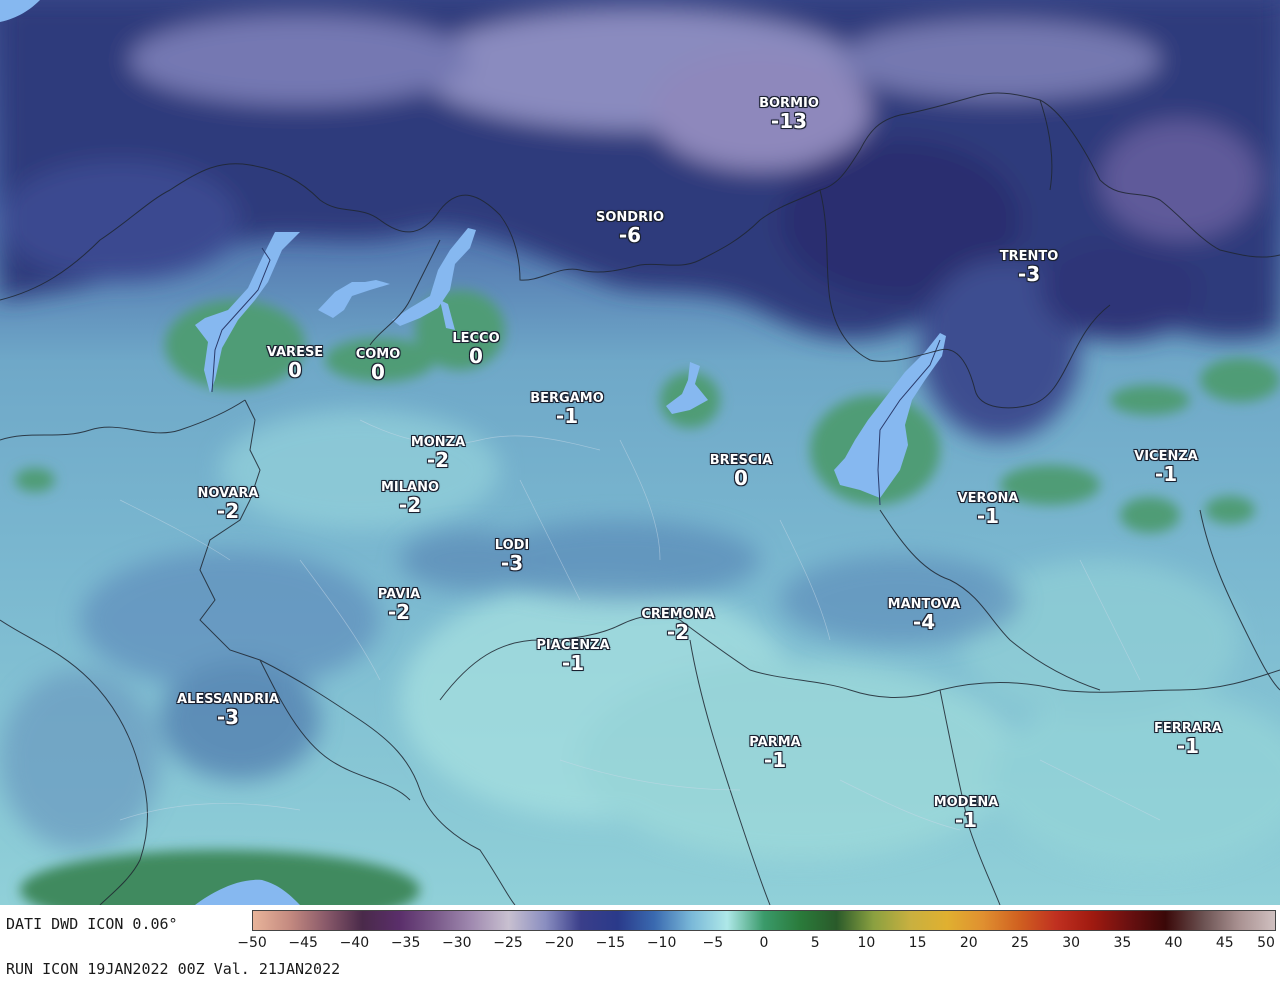  I want to click on city-label-pavia: PAVIA -2, so click(399, 604).